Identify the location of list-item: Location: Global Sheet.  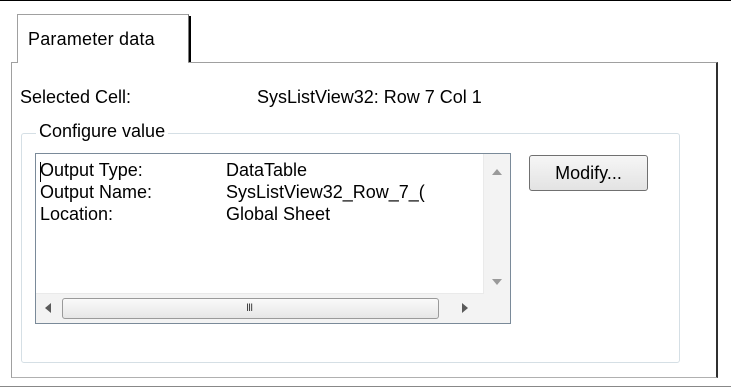
(185, 214).